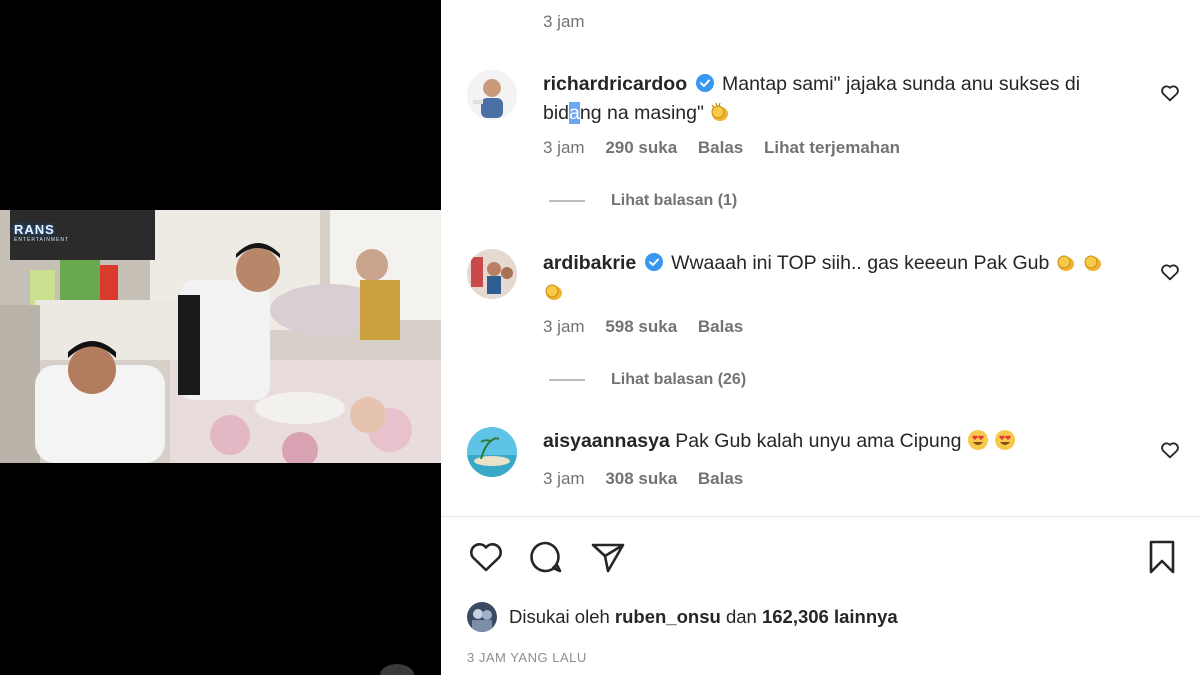 The image size is (1200, 675). I want to click on video-control-dot, so click(397, 669).